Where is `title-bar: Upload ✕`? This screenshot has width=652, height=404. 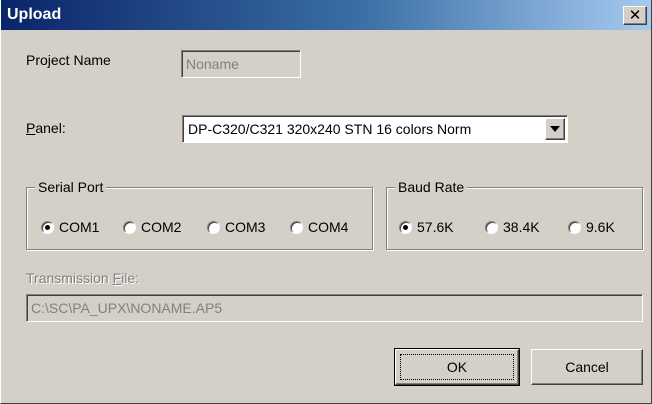
title-bar: Upload ✕ is located at coordinates (326, 15).